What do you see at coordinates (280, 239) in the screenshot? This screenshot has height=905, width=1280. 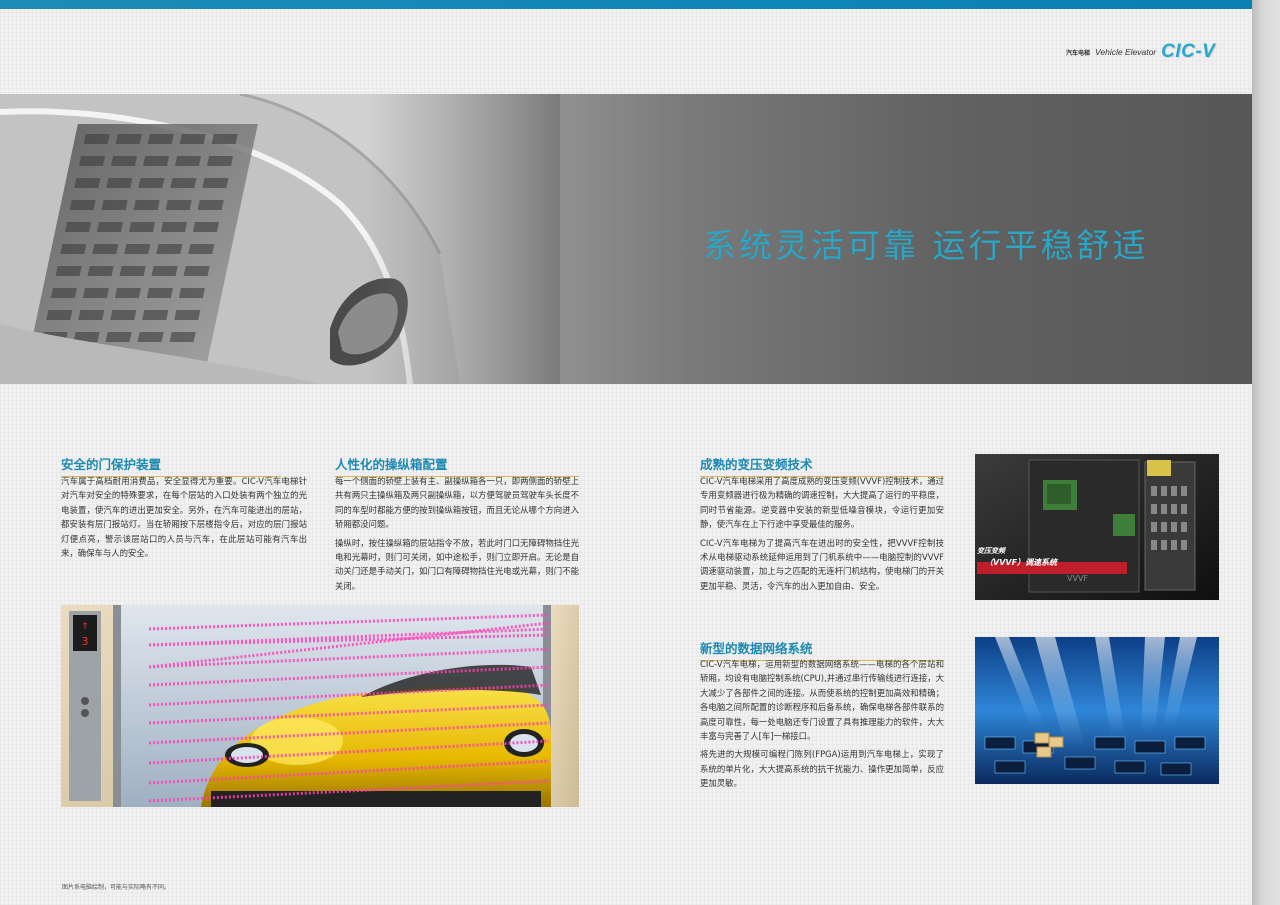 I see `car-reflection-illustration` at bounding box center [280, 239].